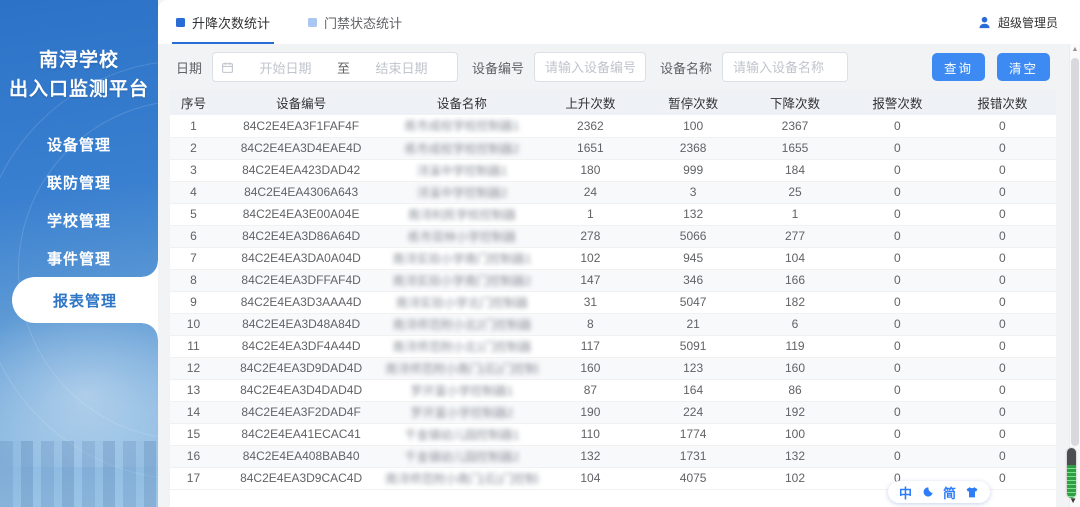  What do you see at coordinates (85, 300) in the screenshot?
I see `sidebar-menu-item: 报表管理` at bounding box center [85, 300].